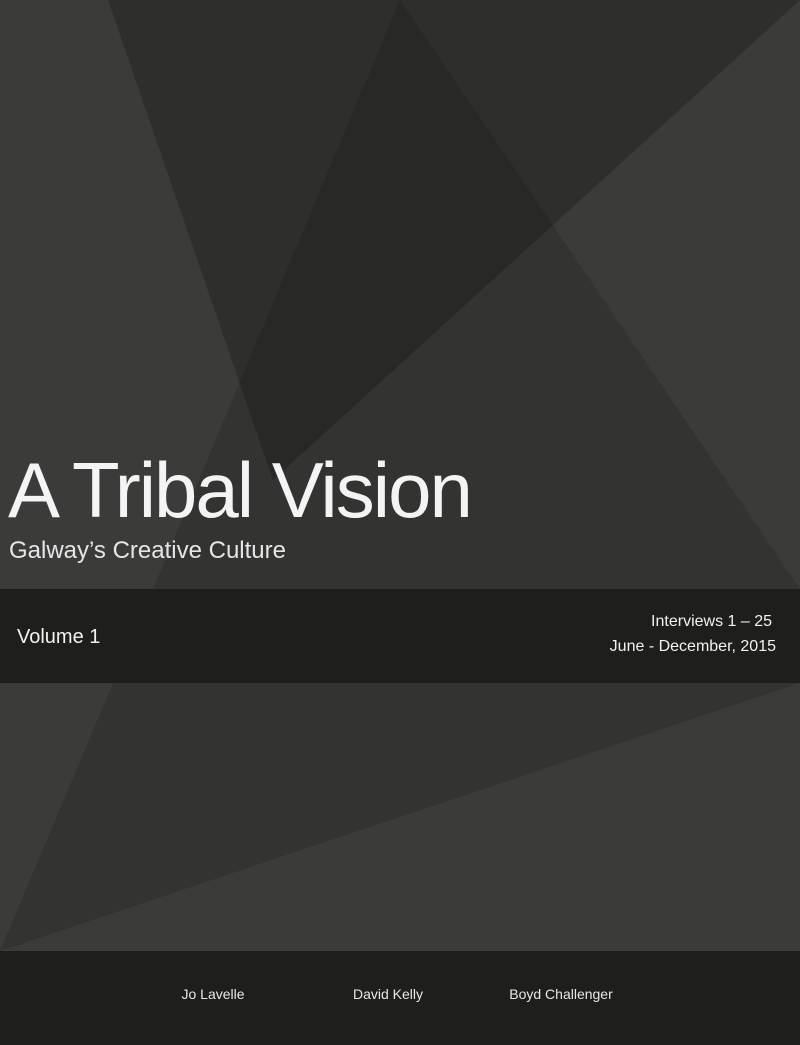 The image size is (800, 1045). What do you see at coordinates (240, 490) in the screenshot?
I see `cover-title: A Tribal Vision` at bounding box center [240, 490].